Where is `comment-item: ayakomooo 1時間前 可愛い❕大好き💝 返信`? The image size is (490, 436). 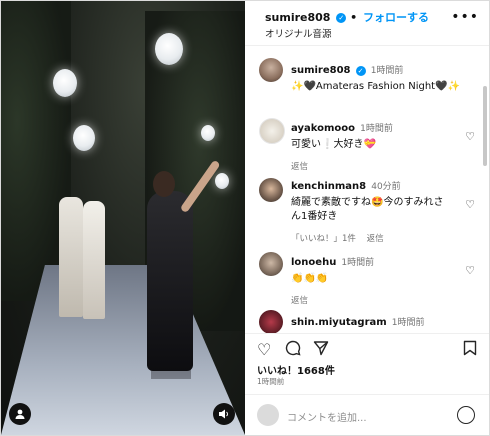
comment-item: ayakomooo 1時間前 可愛い❕大好き💝 返信 is located at coordinates (371, 144).